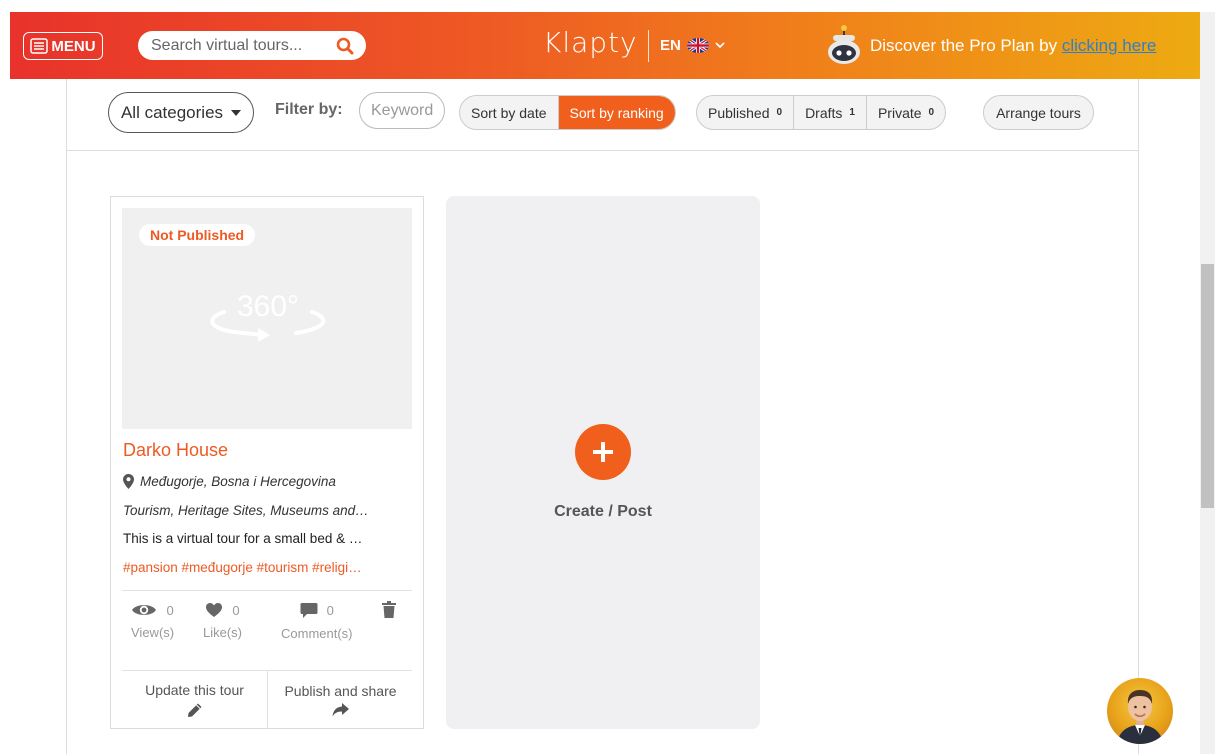  Describe the element at coordinates (194, 690) in the screenshot. I see `update-tour-label: Update this tour` at that location.